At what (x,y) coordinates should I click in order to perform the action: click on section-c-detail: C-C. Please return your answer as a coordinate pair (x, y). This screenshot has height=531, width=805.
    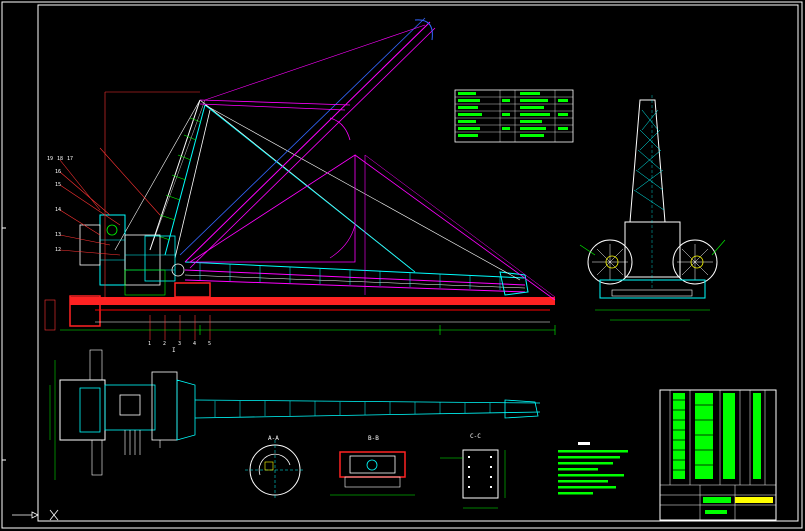
    Looking at the image, I should click on (473, 471).